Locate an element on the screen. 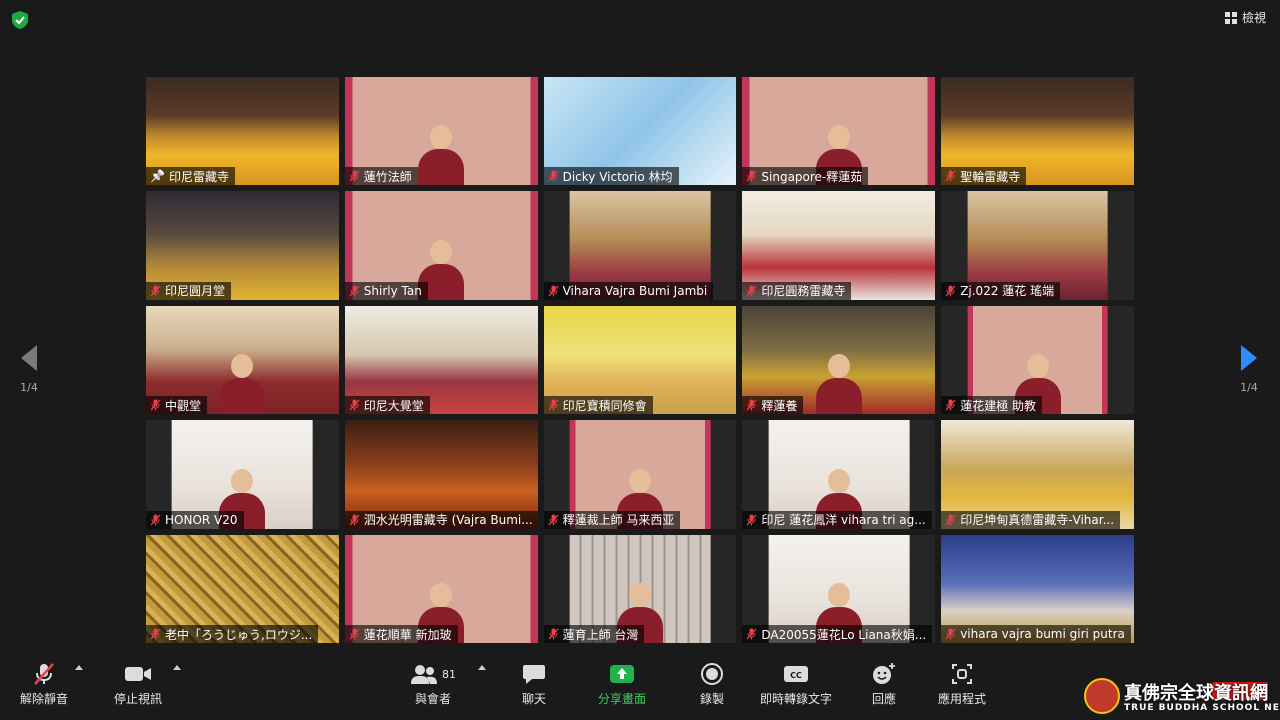 Image resolution: width=1280 pixels, height=720 pixels. participant-video-tile: 蓮花順華 新加玻 is located at coordinates (441, 588).